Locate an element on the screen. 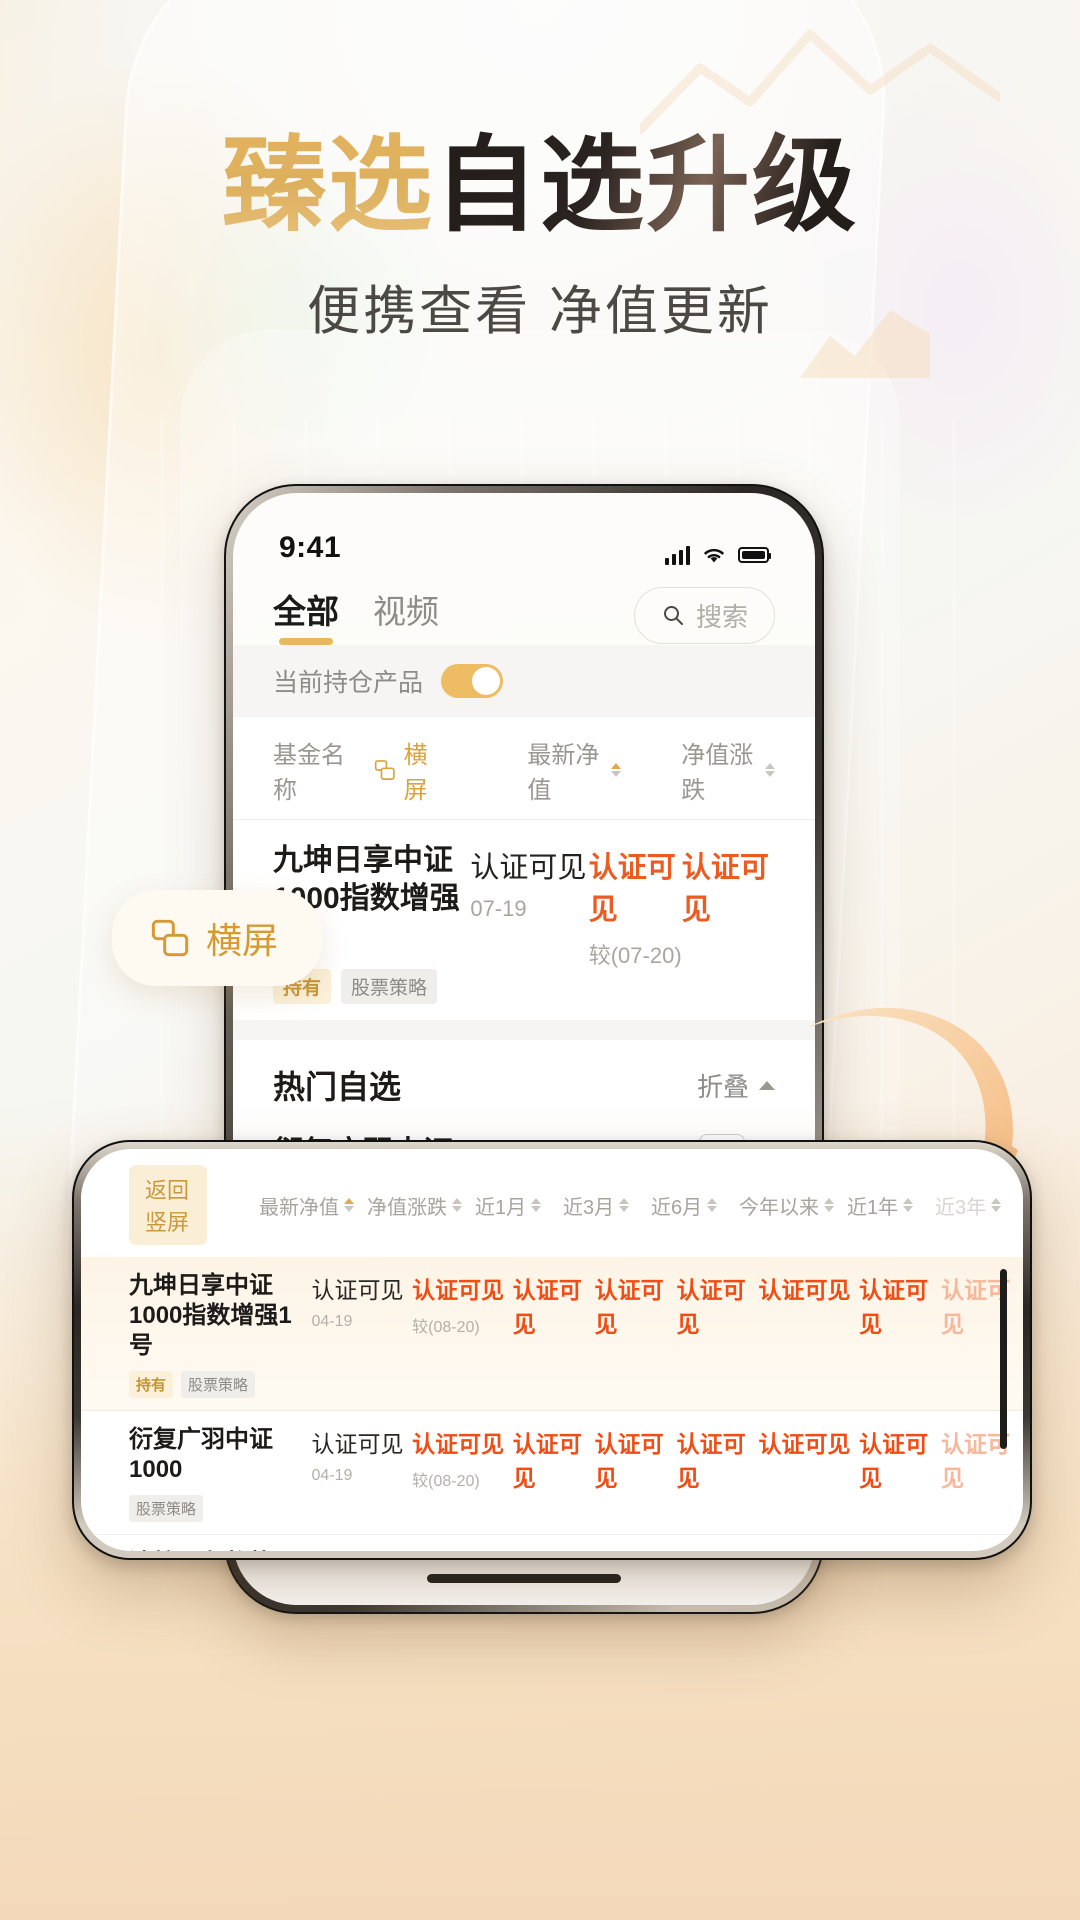  fund-name-cell: 波粒二象趋势1 持有 is located at coordinates (220, 1550).